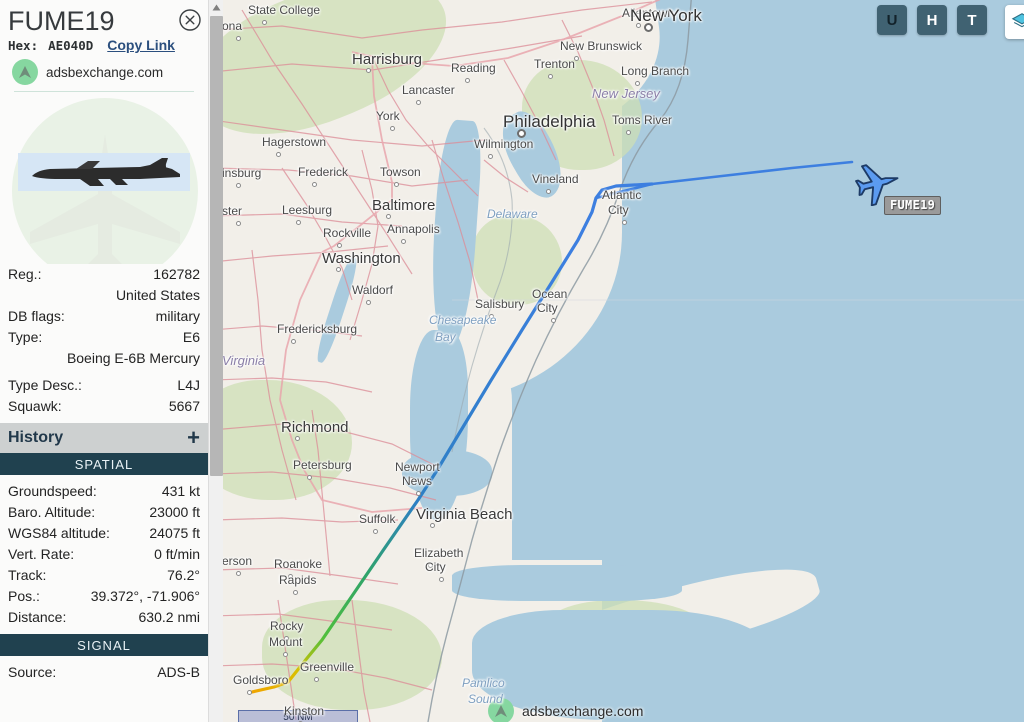  I want to click on history-expand-button: +, so click(193, 438).